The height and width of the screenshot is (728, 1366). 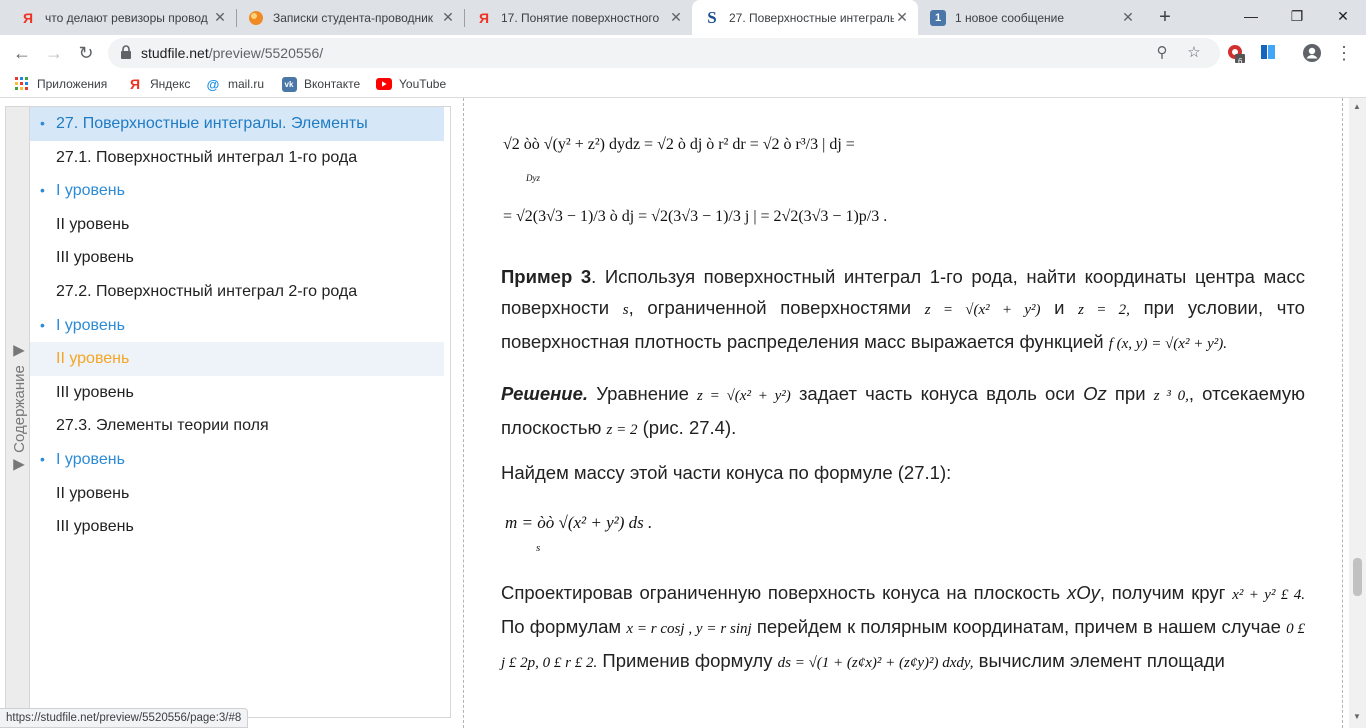 I want to click on tab-3: Я 17. Понятие поверхностного ✕, so click(x=578, y=17).